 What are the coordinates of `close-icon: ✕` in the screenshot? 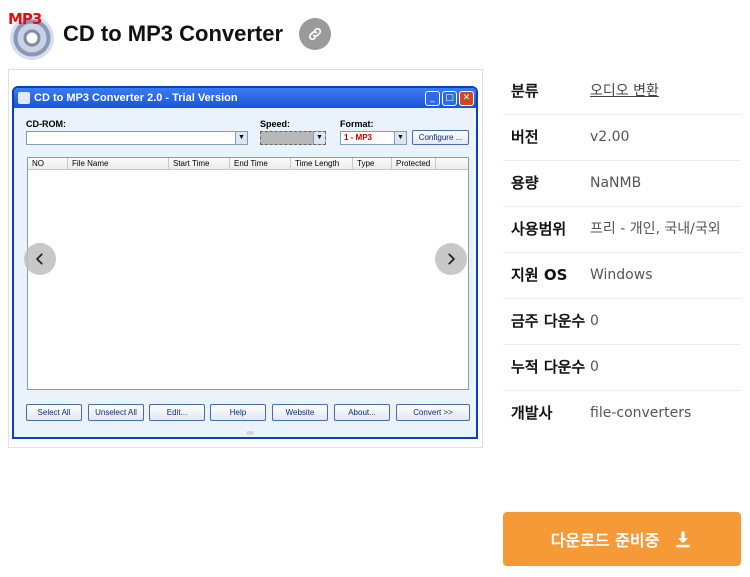 It's located at (466, 98).